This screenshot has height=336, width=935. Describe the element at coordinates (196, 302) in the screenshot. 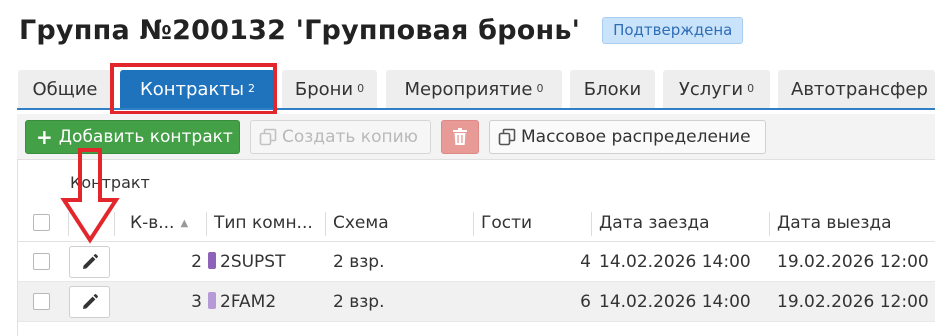

I see `qty-cell: 3` at that location.